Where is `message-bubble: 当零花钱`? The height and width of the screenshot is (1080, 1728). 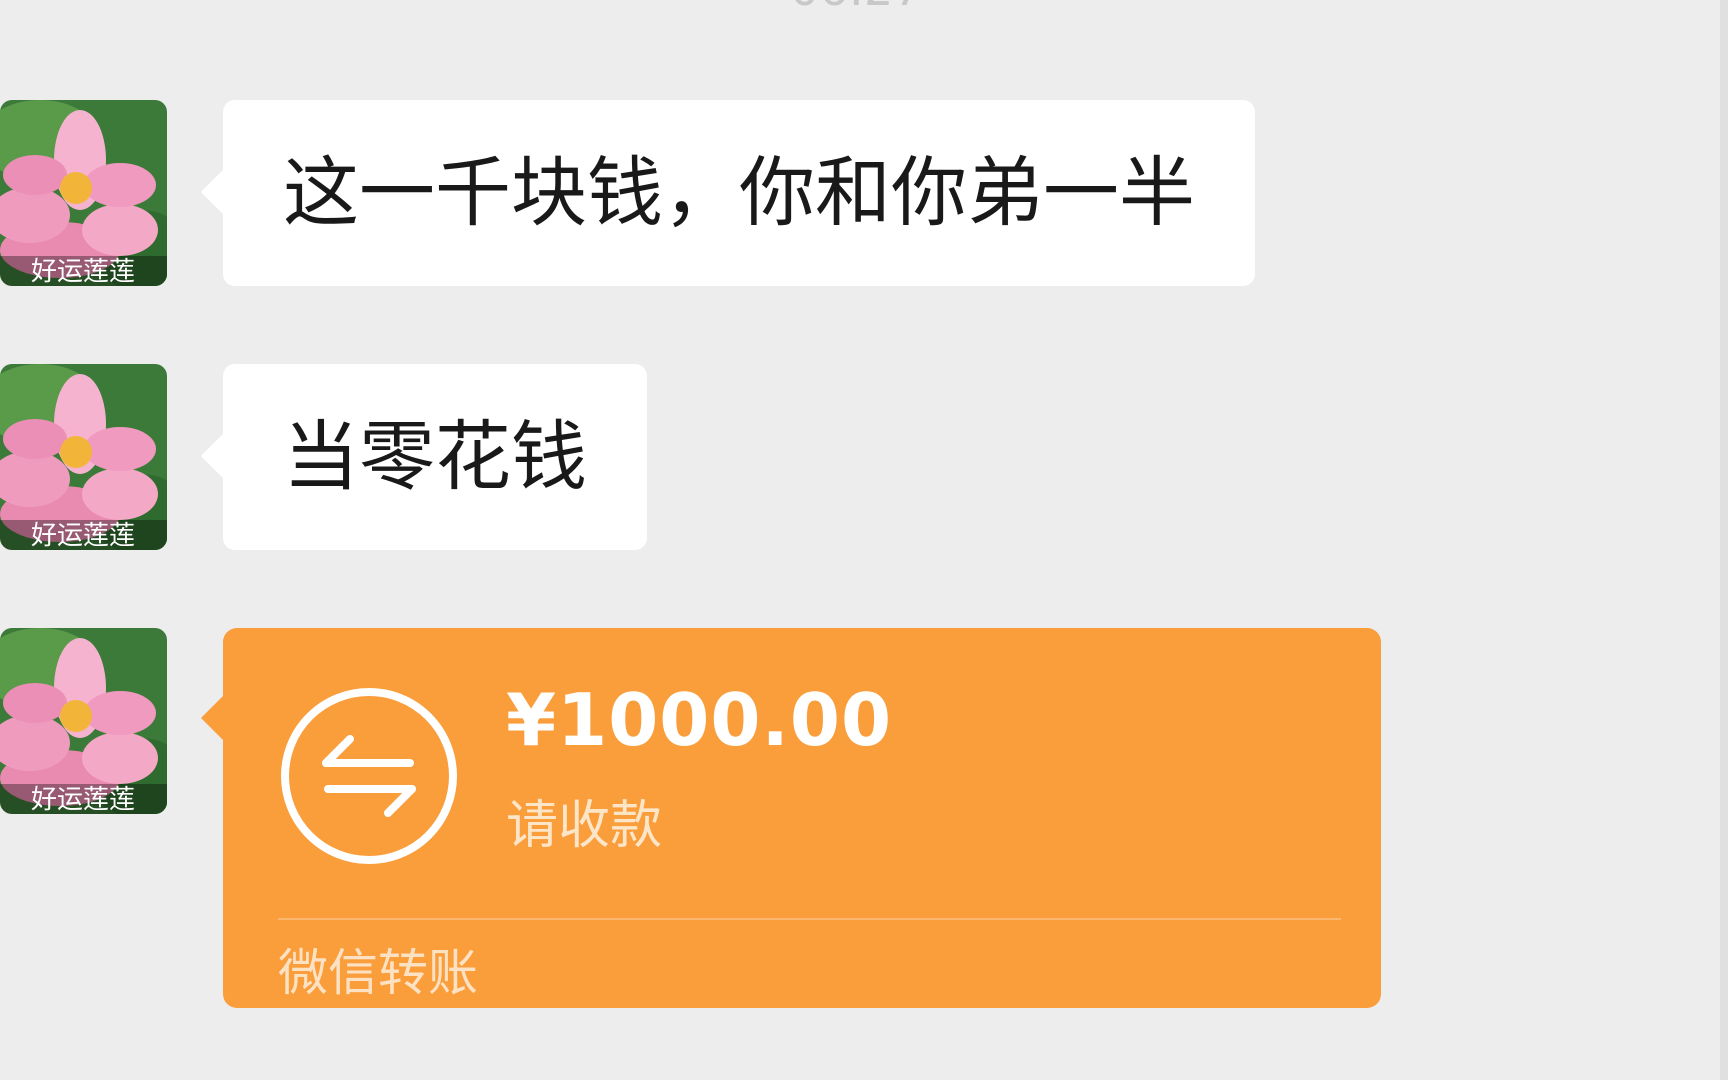
message-bubble: 当零花钱 is located at coordinates (424, 457).